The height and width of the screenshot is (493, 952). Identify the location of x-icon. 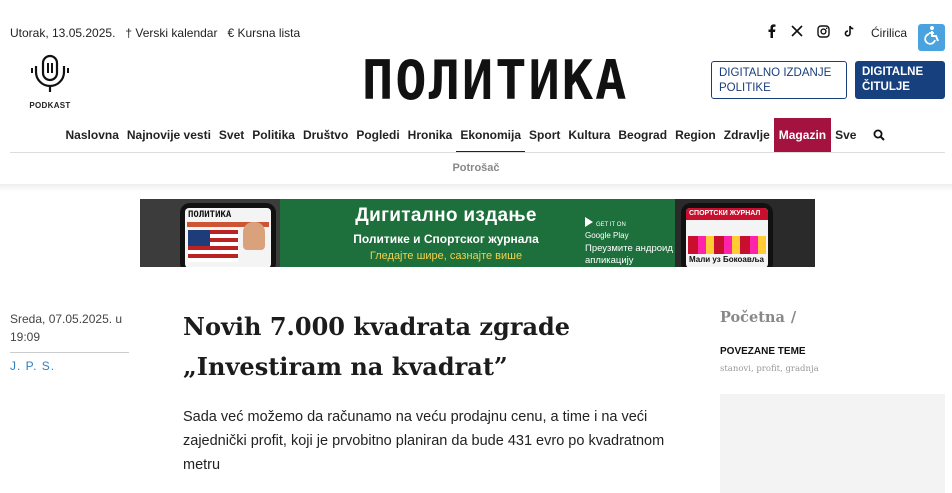
(797, 31).